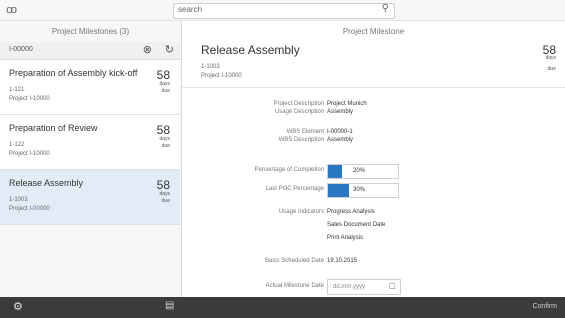  What do you see at coordinates (301, 212) in the screenshot?
I see `field-label: Usage Indicators` at bounding box center [301, 212].